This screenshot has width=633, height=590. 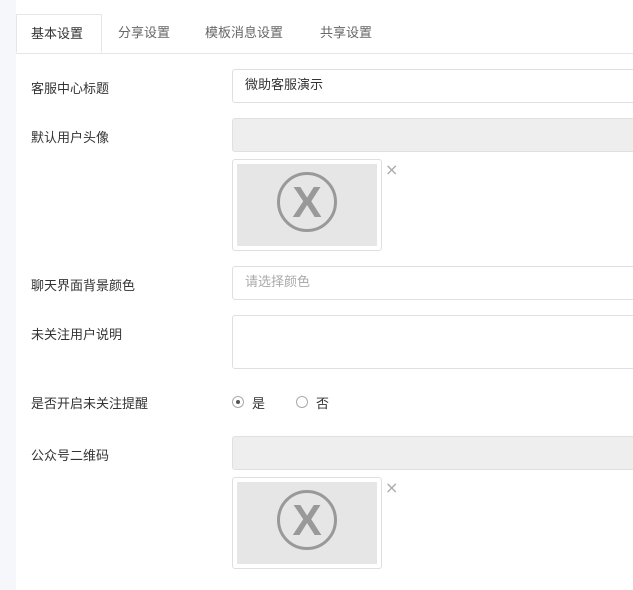 What do you see at coordinates (90, 404) in the screenshot?
I see `remind-label: 是否开启未关注提醒` at bounding box center [90, 404].